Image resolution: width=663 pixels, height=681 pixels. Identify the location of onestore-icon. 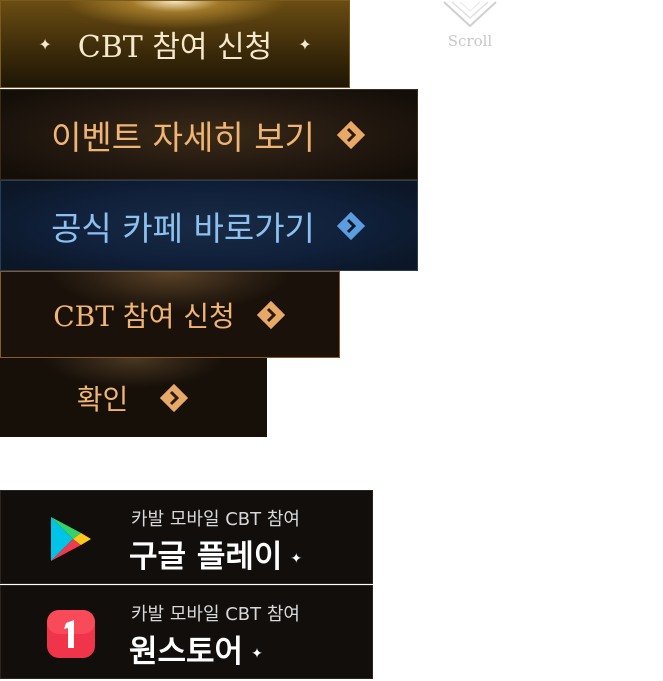
(71, 634).